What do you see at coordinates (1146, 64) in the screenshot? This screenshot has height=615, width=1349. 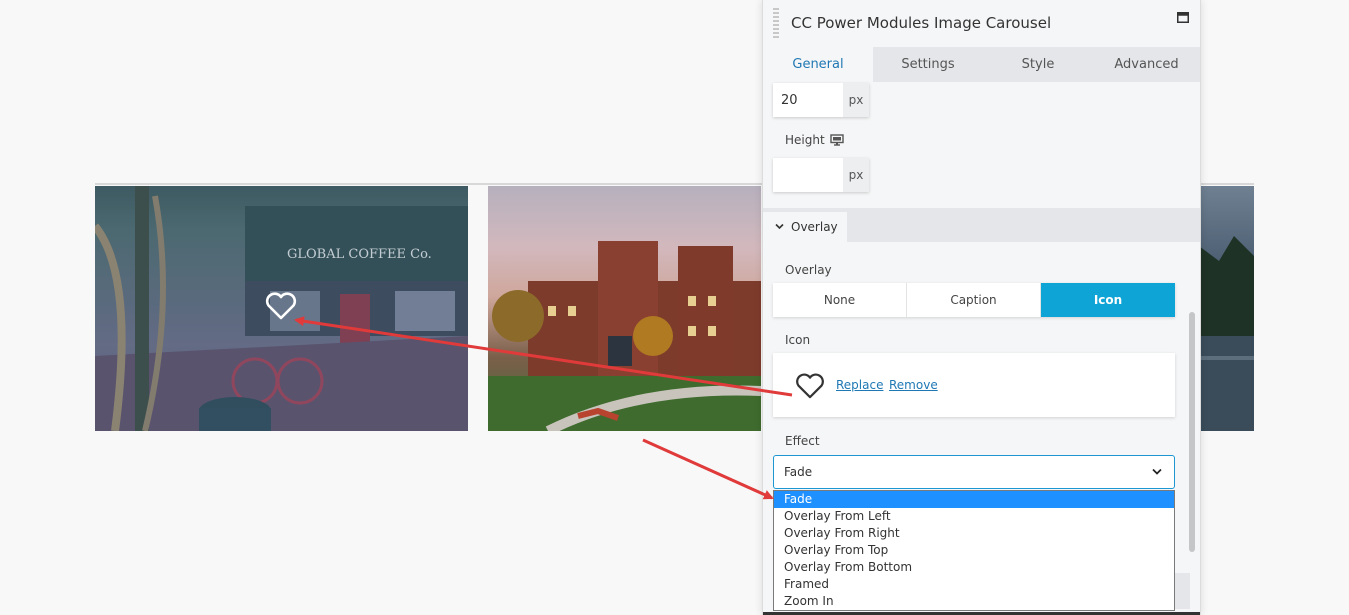 I see `tab-advanced: Advanced` at bounding box center [1146, 64].